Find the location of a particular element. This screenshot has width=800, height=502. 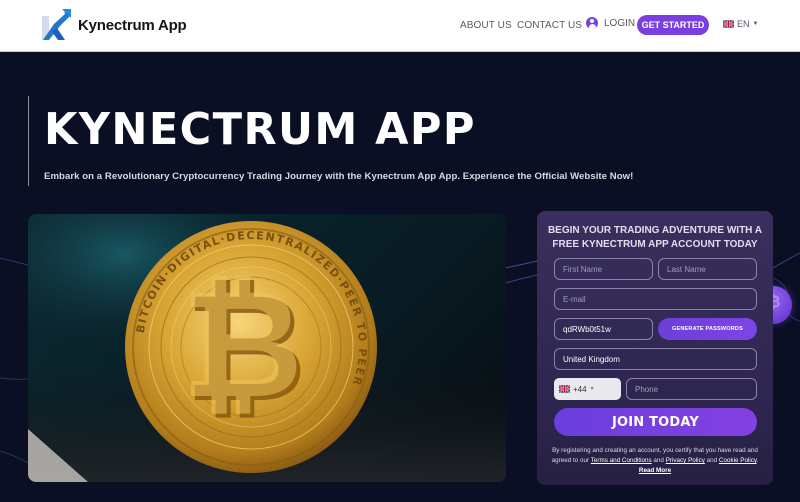

terms-link: Terms and Conditions is located at coordinates (621, 460).